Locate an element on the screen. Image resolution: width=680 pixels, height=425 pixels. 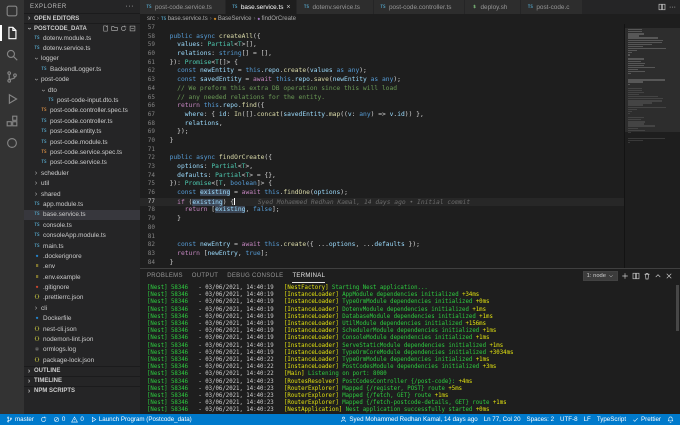
breadcrumb-item-src: src is located at coordinates (151, 19).